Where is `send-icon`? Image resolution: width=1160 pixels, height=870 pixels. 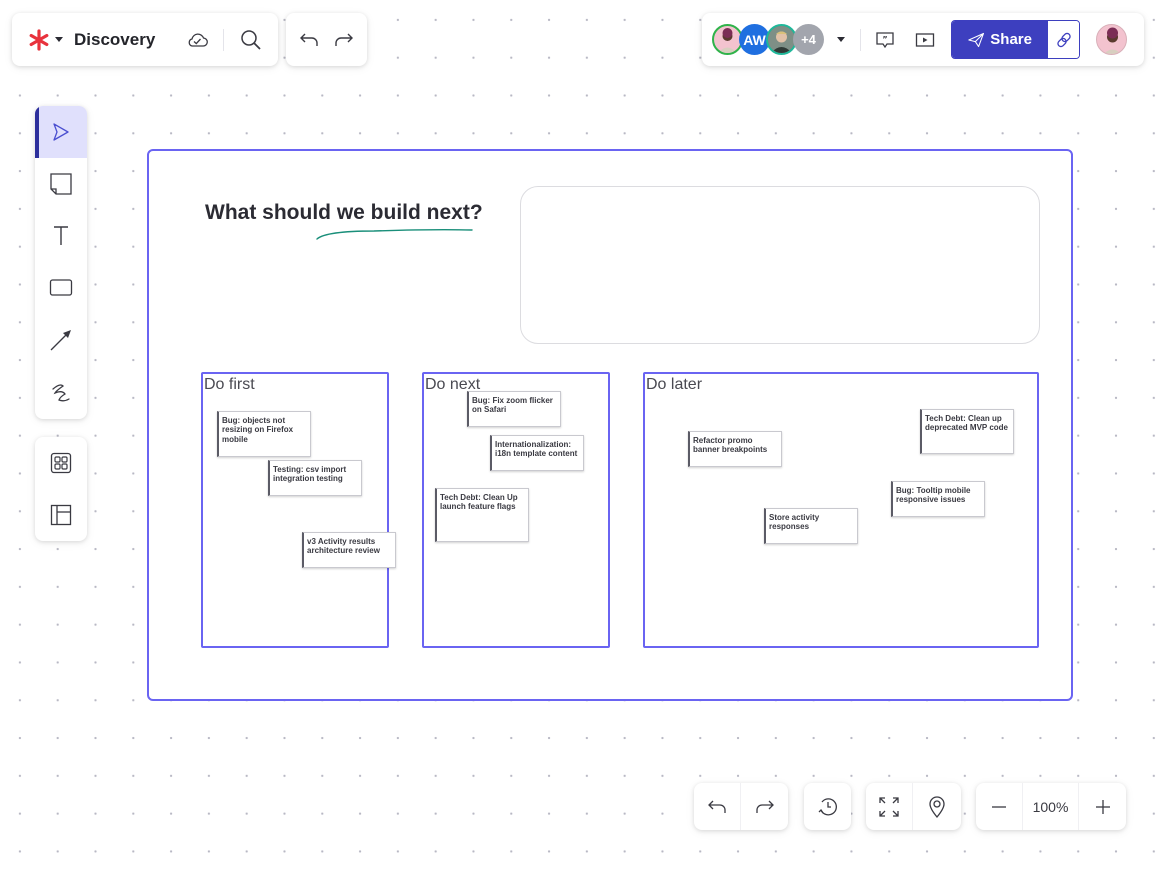 send-icon is located at coordinates (976, 39).